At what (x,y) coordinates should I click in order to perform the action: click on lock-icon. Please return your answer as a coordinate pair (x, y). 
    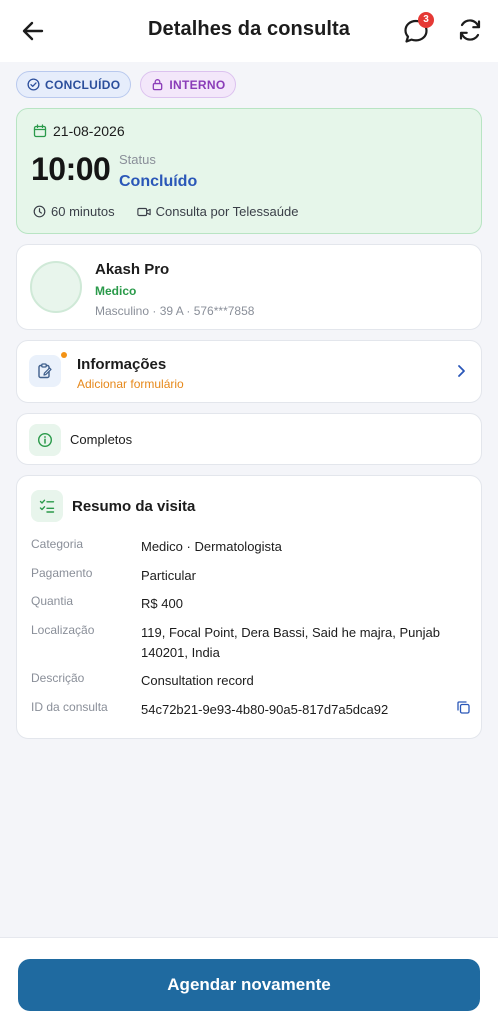
    Looking at the image, I should click on (158, 85).